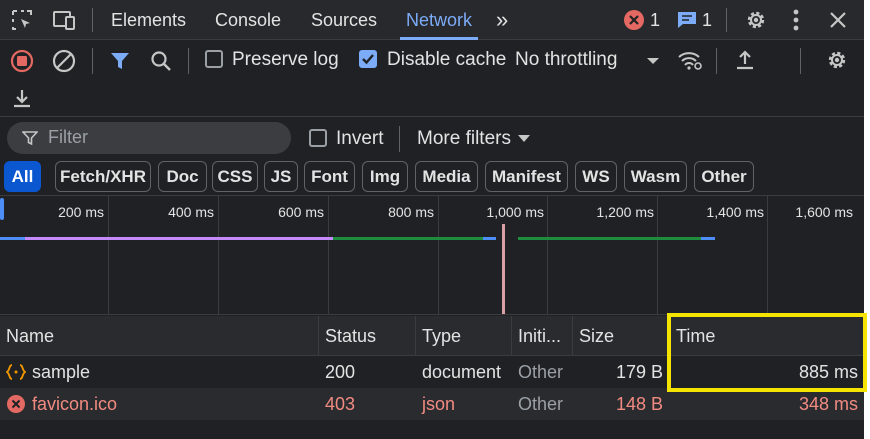  What do you see at coordinates (64, 20) in the screenshot?
I see `device-toolbar-icon` at bounding box center [64, 20].